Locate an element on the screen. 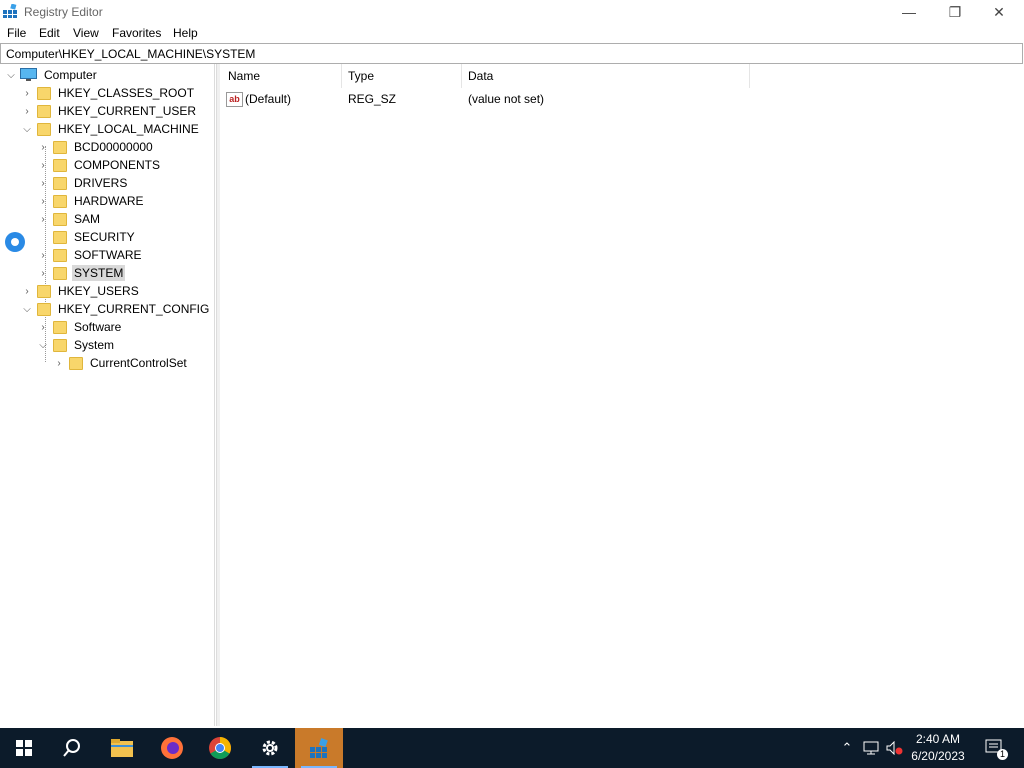  tree-node-software: › SOFTWARE is located at coordinates (90, 255).